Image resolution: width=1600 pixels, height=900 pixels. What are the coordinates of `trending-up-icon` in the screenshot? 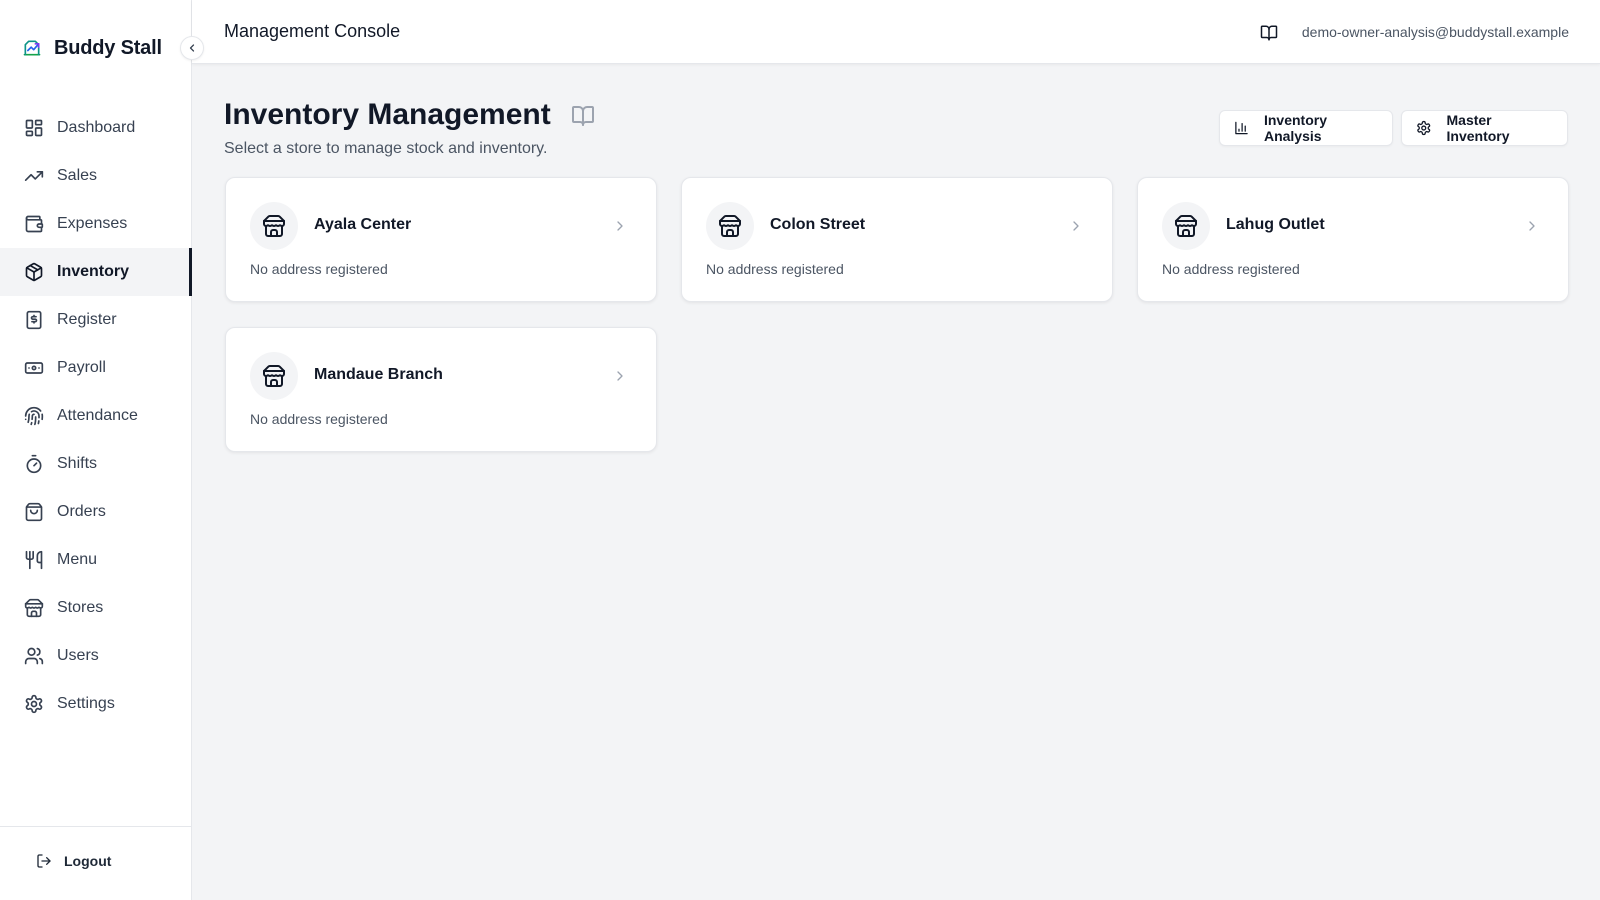 It's located at (34, 176).